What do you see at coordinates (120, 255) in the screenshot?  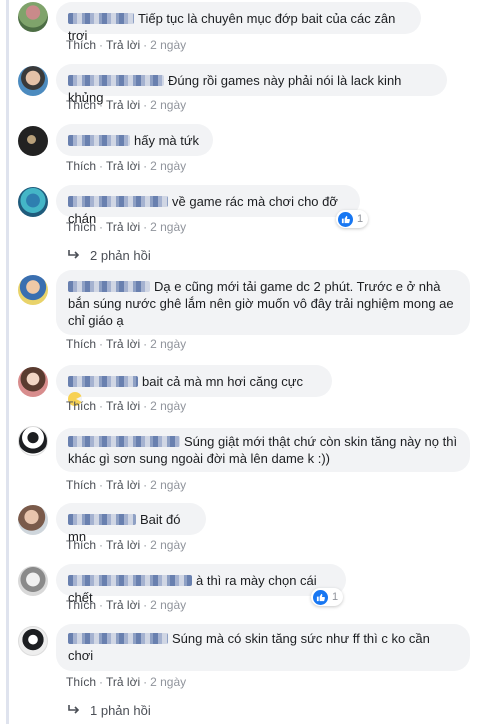 I see `replies-count: 2 phản hồi` at bounding box center [120, 255].